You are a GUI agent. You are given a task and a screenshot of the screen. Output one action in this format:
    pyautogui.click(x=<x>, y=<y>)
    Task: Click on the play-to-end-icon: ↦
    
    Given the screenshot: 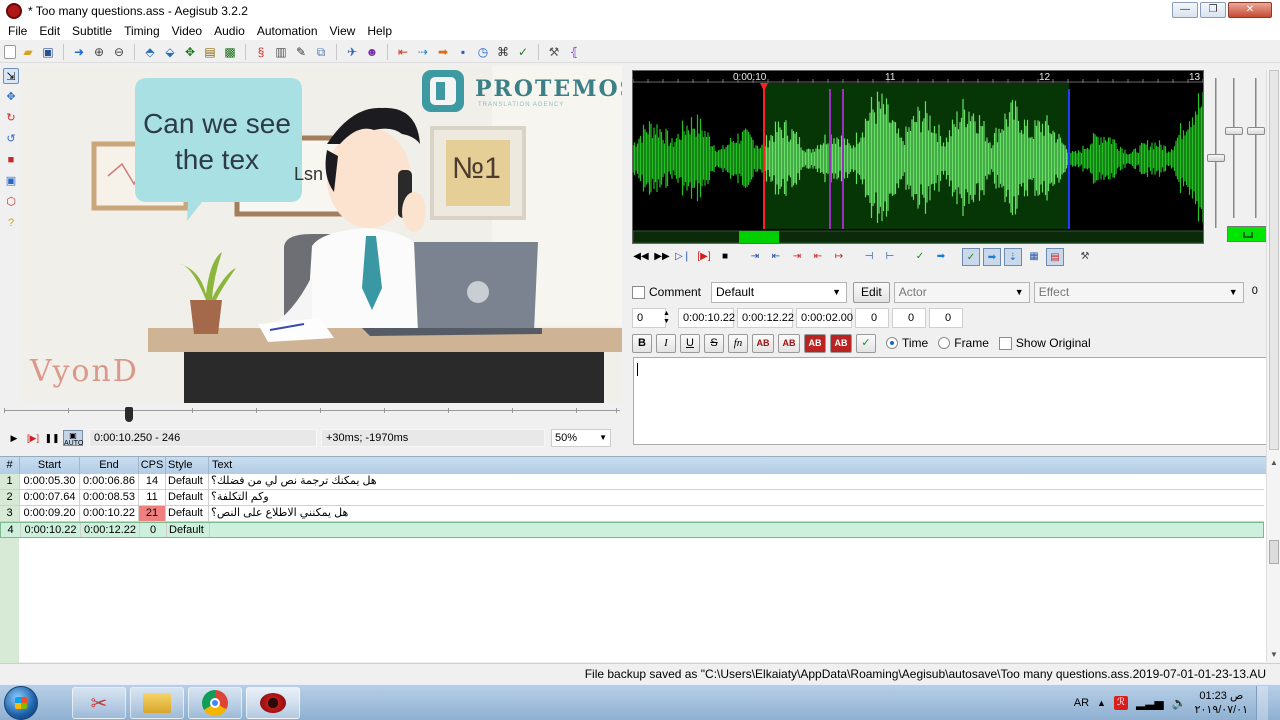 What is the action you would take?
    pyautogui.click(x=839, y=257)
    